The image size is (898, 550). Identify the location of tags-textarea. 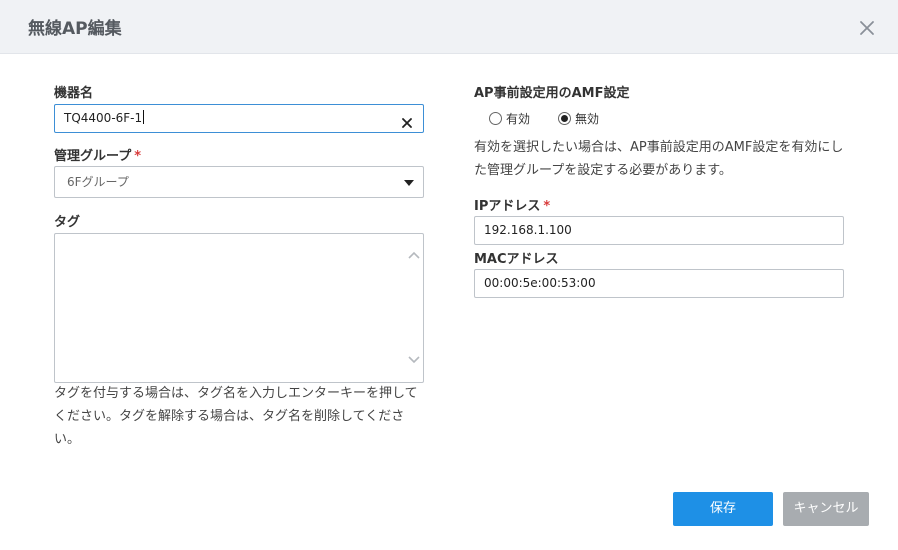
(239, 308).